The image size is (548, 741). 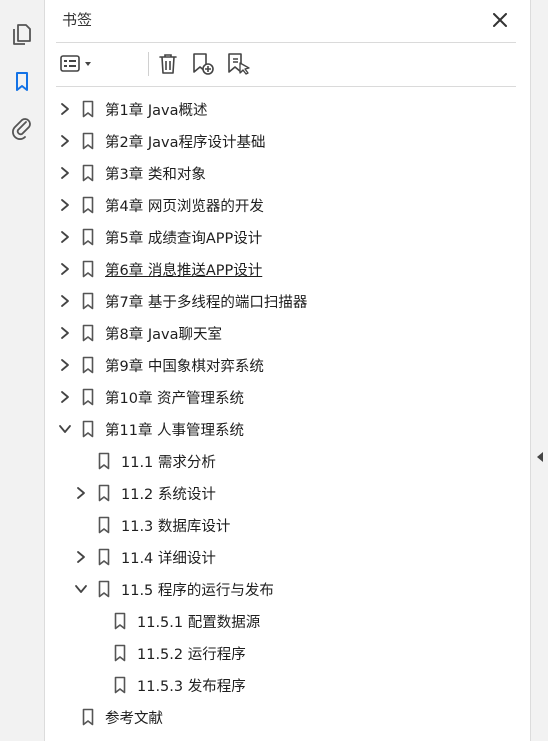 What do you see at coordinates (168, 461) in the screenshot?
I see `bookmark-label: 11.1 需求分析` at bounding box center [168, 461].